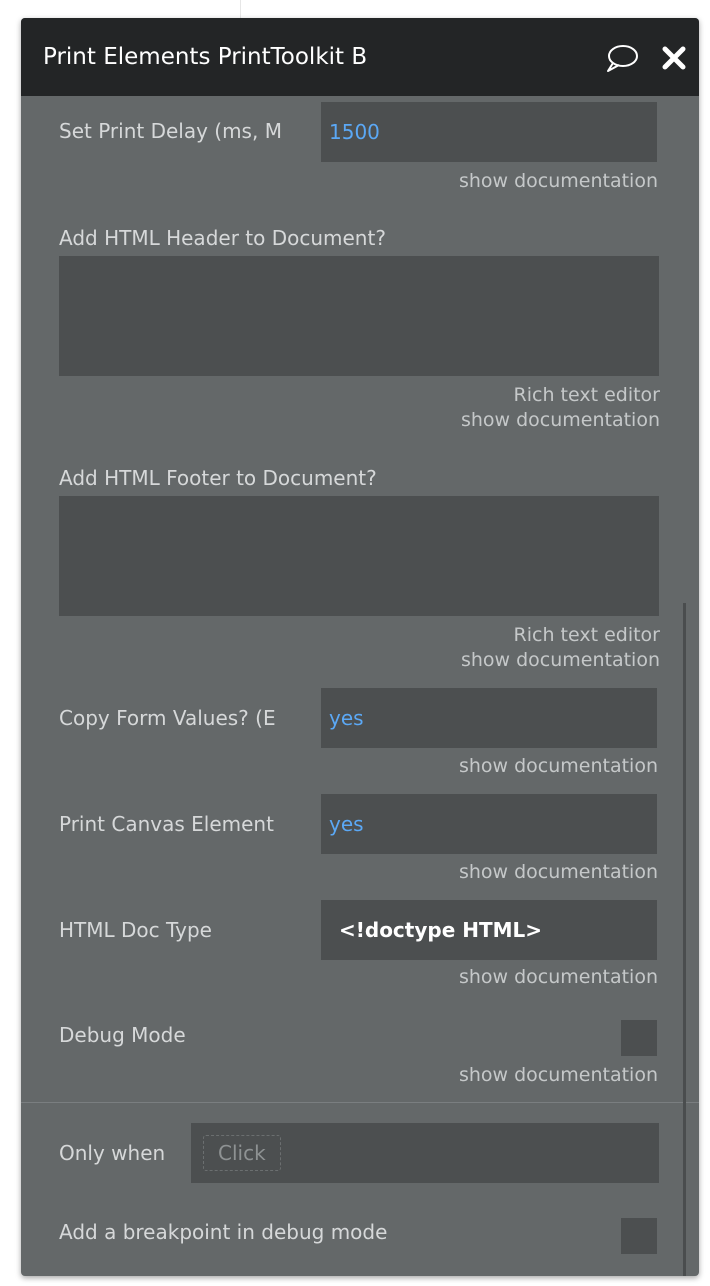 Image resolution: width=710 pixels, height=1286 pixels. I want to click on panel-title: Print Elements PrintToolkit B, so click(205, 57).